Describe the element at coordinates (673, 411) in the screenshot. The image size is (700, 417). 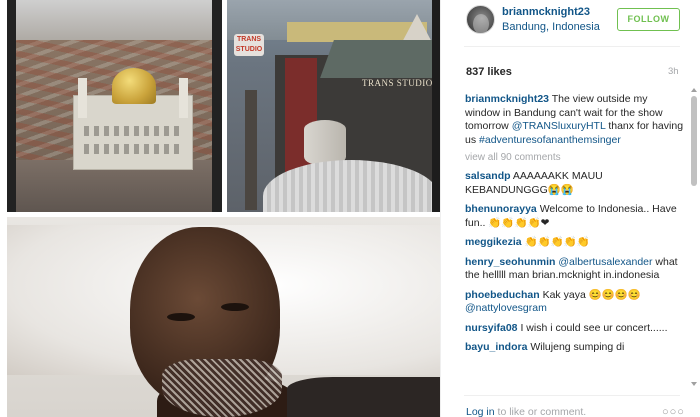
I see `more-horizontal-icon: ○○○` at that location.